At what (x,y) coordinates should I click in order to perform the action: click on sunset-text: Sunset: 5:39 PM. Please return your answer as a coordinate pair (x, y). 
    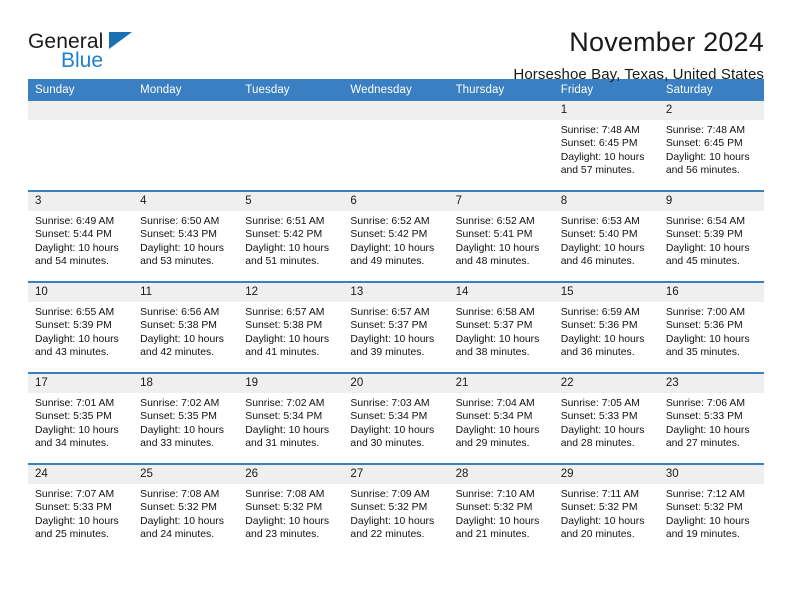
    Looking at the image, I should click on (73, 326).